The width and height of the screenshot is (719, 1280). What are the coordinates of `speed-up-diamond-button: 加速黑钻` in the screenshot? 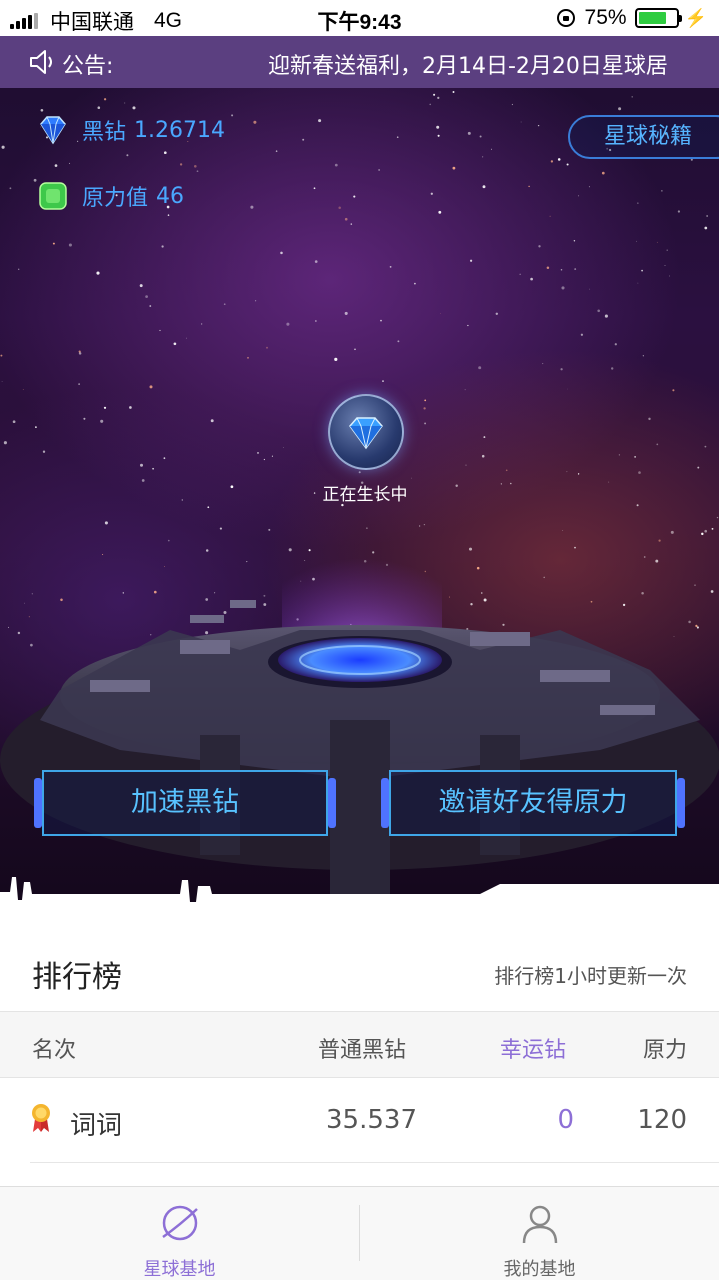 It's located at (185, 803).